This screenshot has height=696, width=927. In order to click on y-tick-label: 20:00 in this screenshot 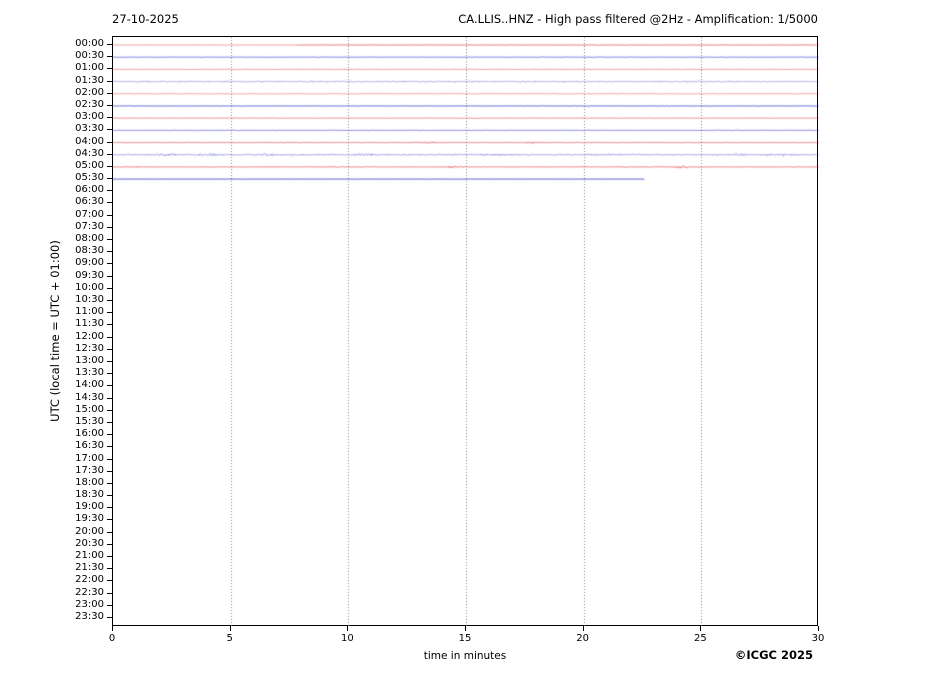, I will do `click(89, 531)`.